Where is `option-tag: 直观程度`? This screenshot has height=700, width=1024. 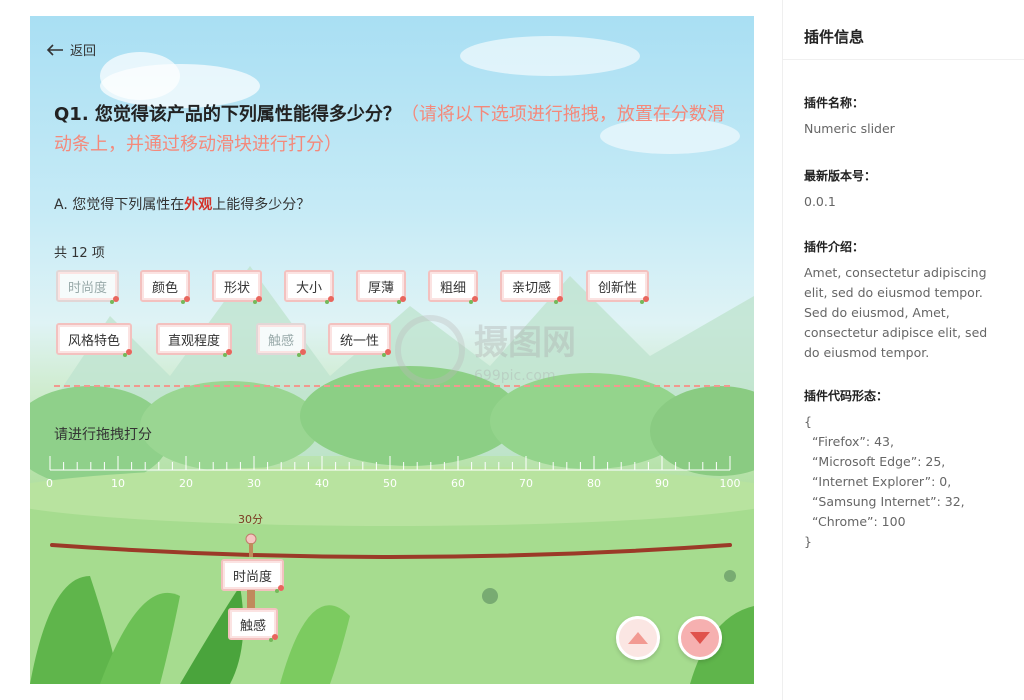 option-tag: 直观程度 is located at coordinates (194, 340).